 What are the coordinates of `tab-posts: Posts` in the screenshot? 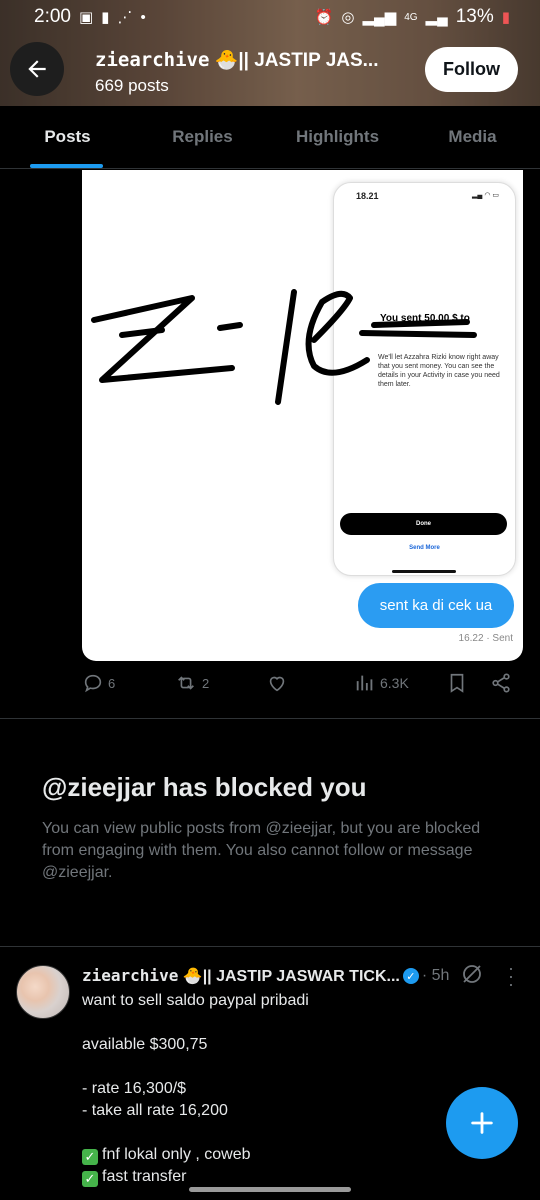 It's located at (67, 137).